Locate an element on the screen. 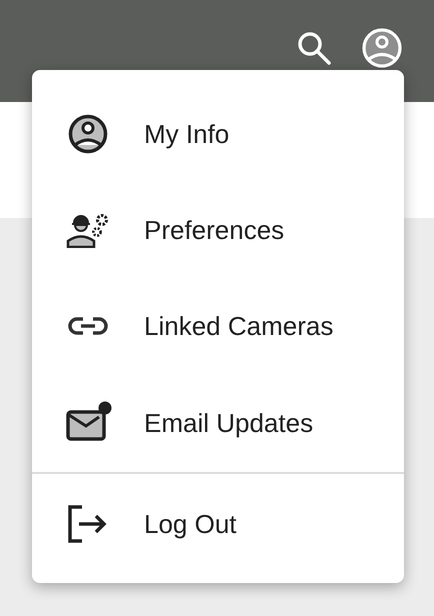  menu-item: Log Out is located at coordinates (218, 524).